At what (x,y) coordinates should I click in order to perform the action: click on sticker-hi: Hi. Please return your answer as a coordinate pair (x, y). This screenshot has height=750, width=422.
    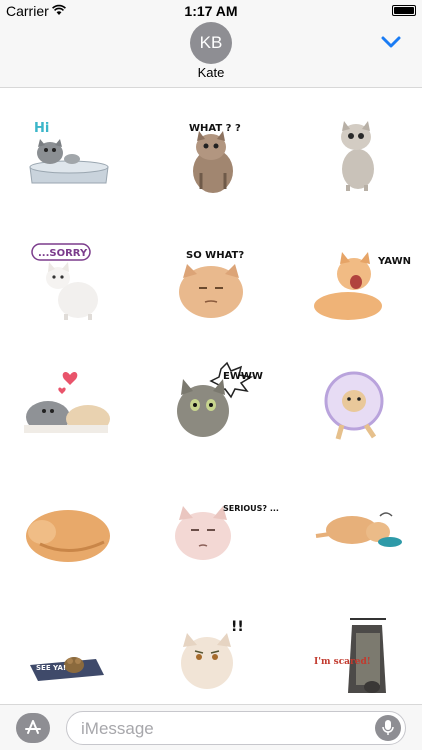
    Looking at the image, I should click on (70, 149).